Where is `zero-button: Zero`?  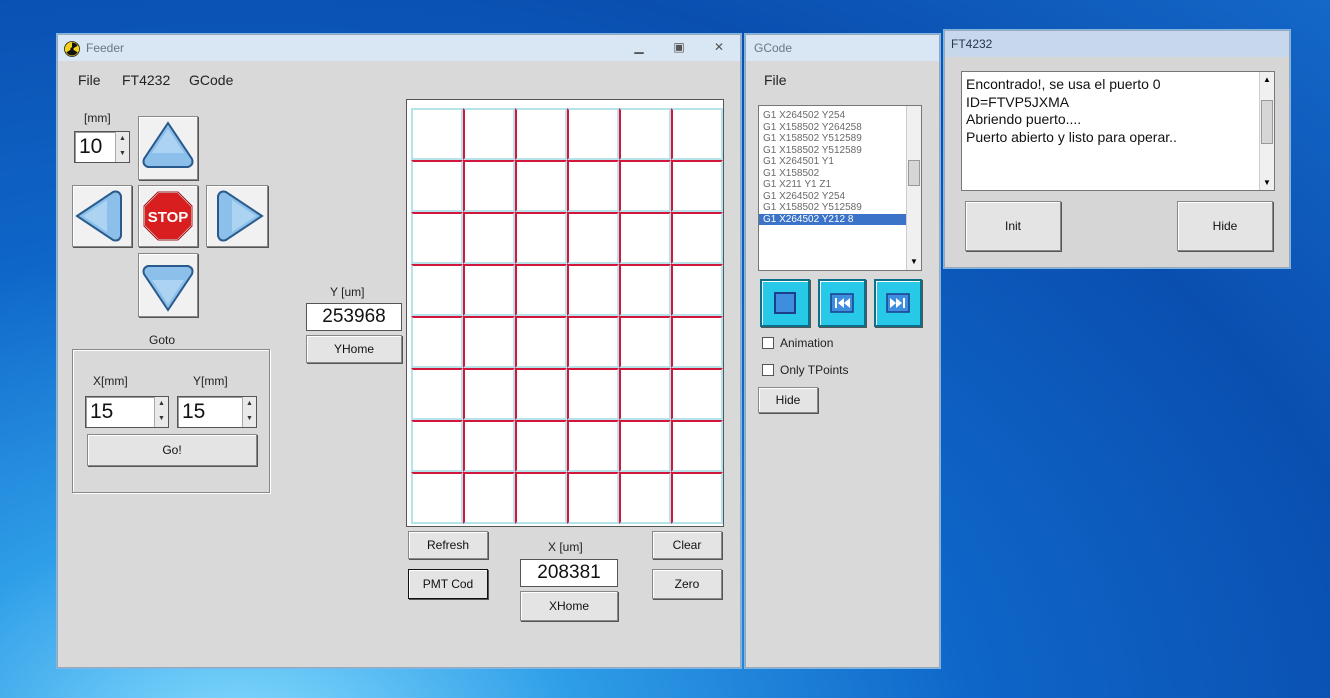
zero-button: Zero is located at coordinates (687, 584).